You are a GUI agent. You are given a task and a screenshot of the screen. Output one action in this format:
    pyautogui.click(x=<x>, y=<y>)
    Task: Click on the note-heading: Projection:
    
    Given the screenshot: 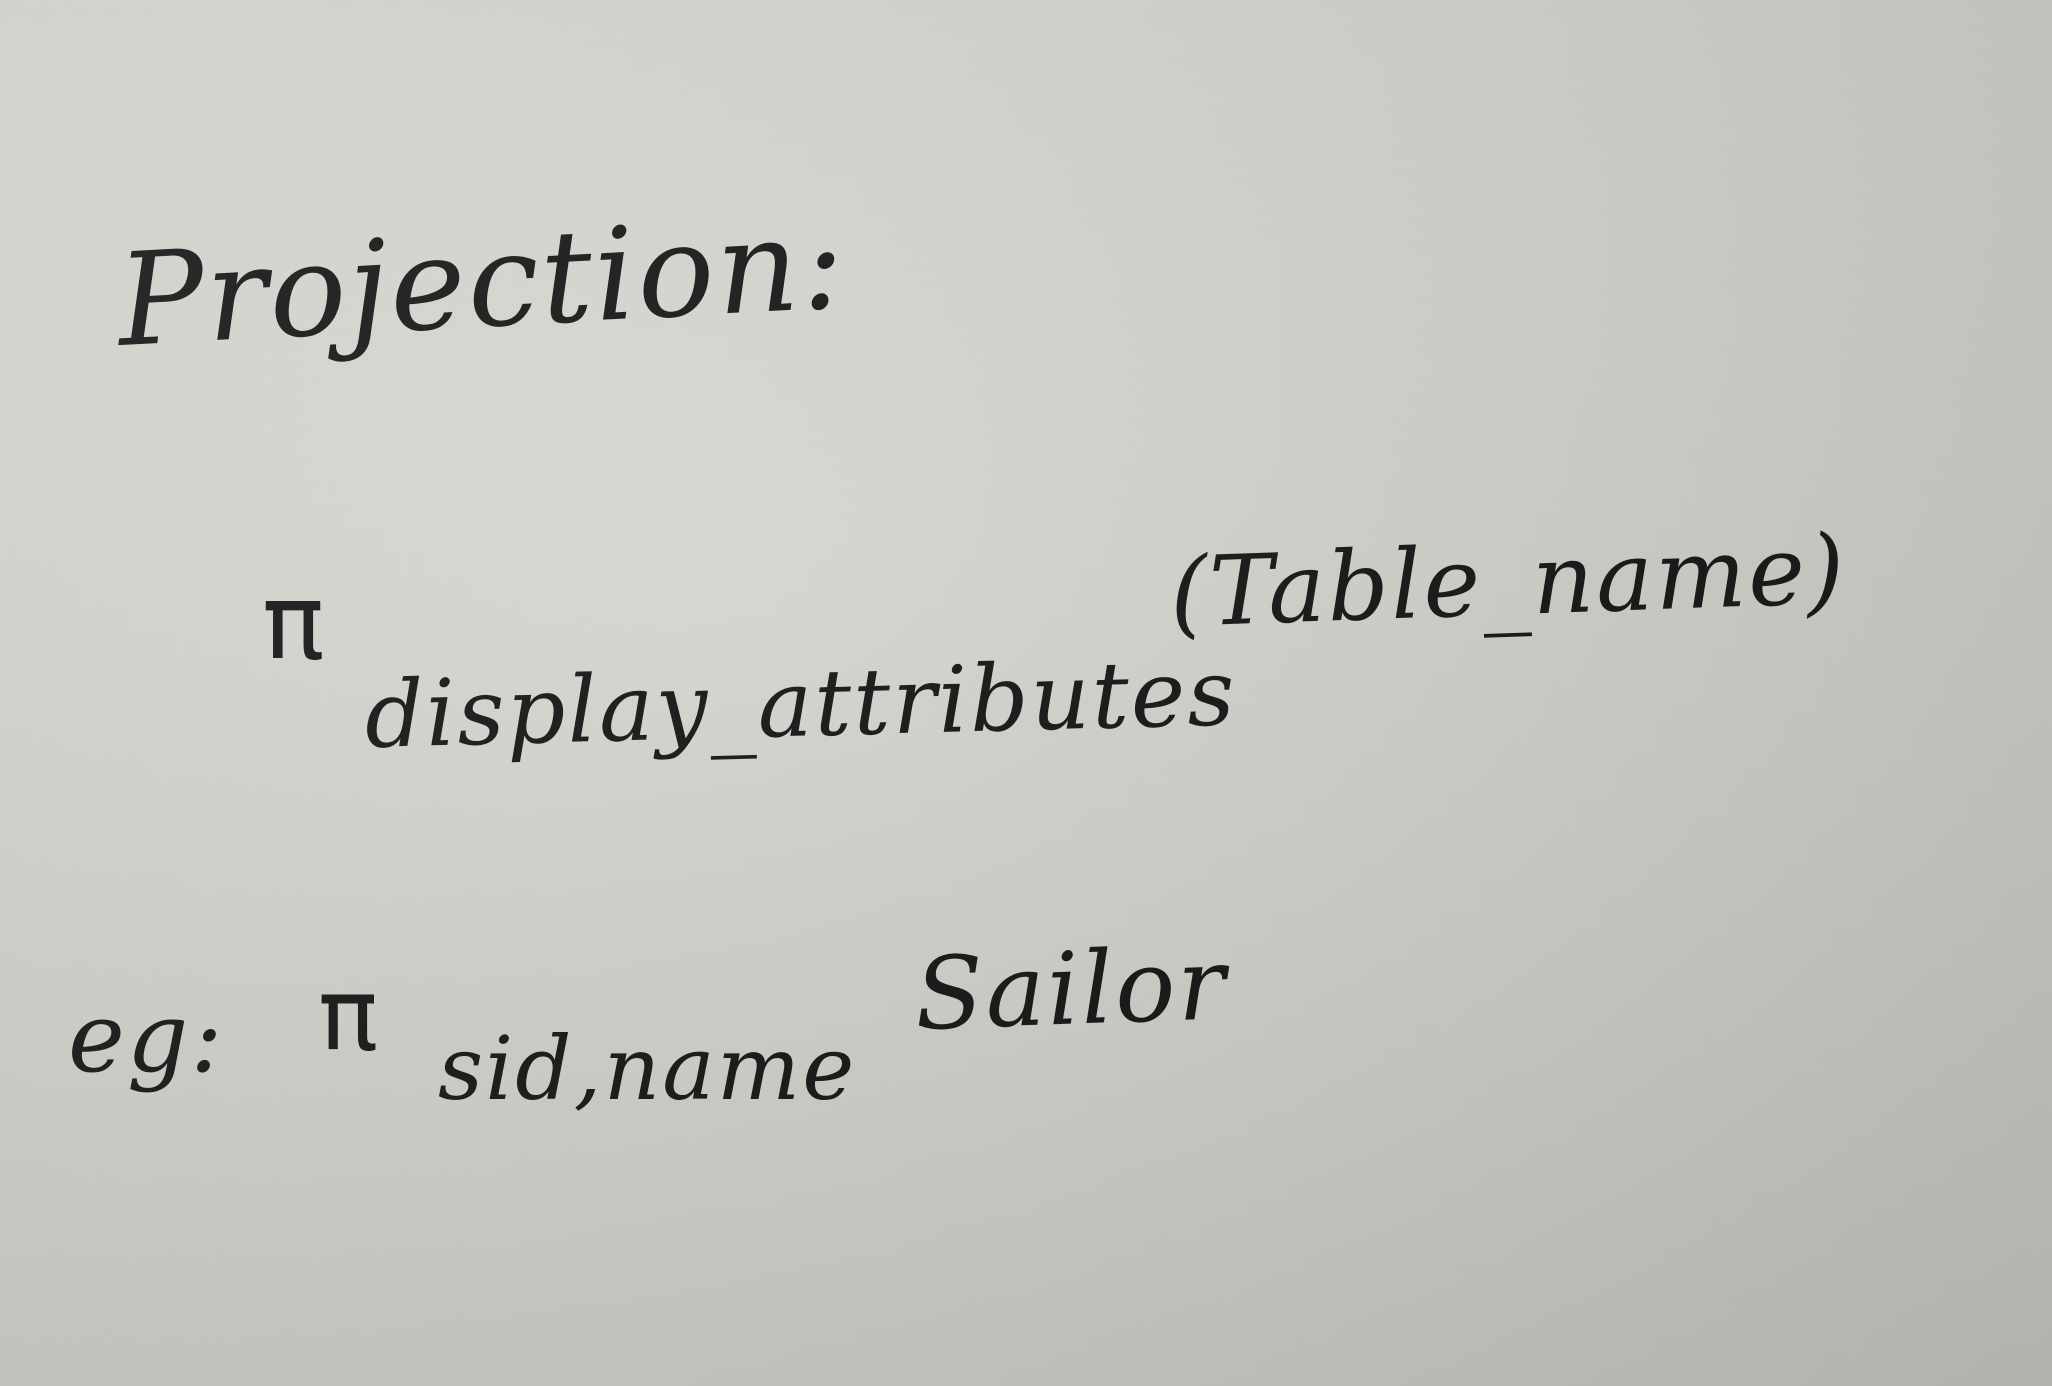 What is the action you would take?
    pyautogui.click(x=482, y=282)
    